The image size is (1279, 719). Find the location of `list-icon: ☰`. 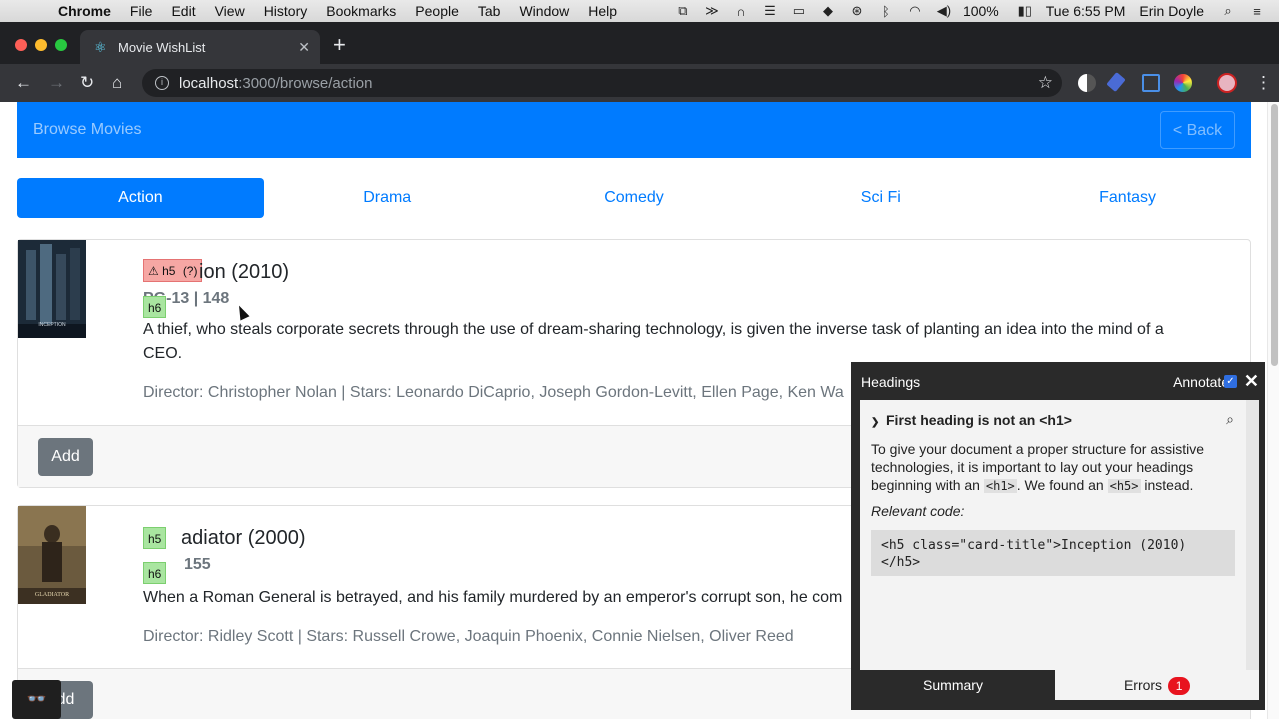

list-icon: ☰ is located at coordinates (770, 10).